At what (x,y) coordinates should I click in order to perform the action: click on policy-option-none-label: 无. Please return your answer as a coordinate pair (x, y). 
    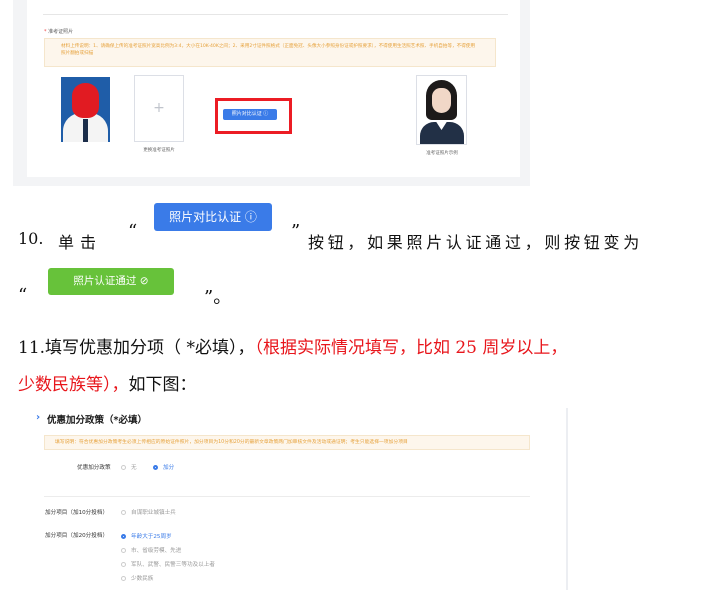
    Looking at the image, I should click on (134, 468).